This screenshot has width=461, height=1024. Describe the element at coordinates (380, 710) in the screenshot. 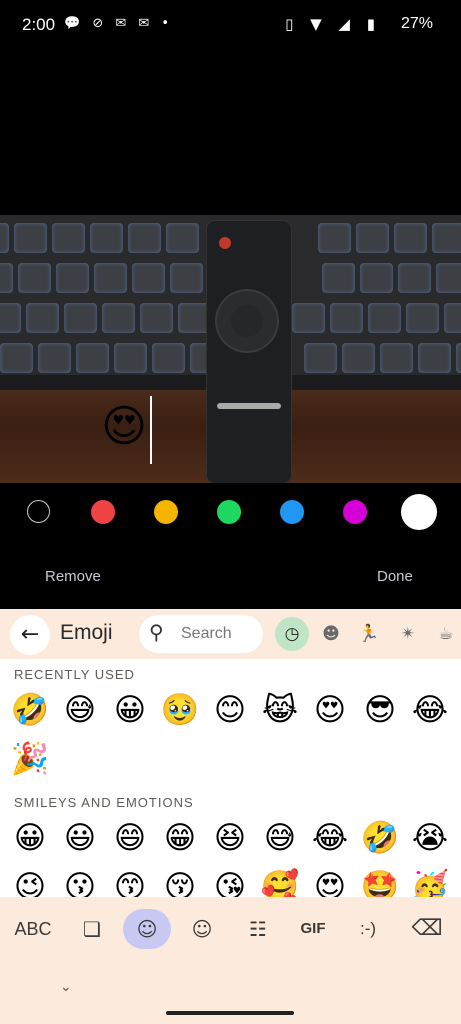

I see `emoji-key: 😎` at that location.